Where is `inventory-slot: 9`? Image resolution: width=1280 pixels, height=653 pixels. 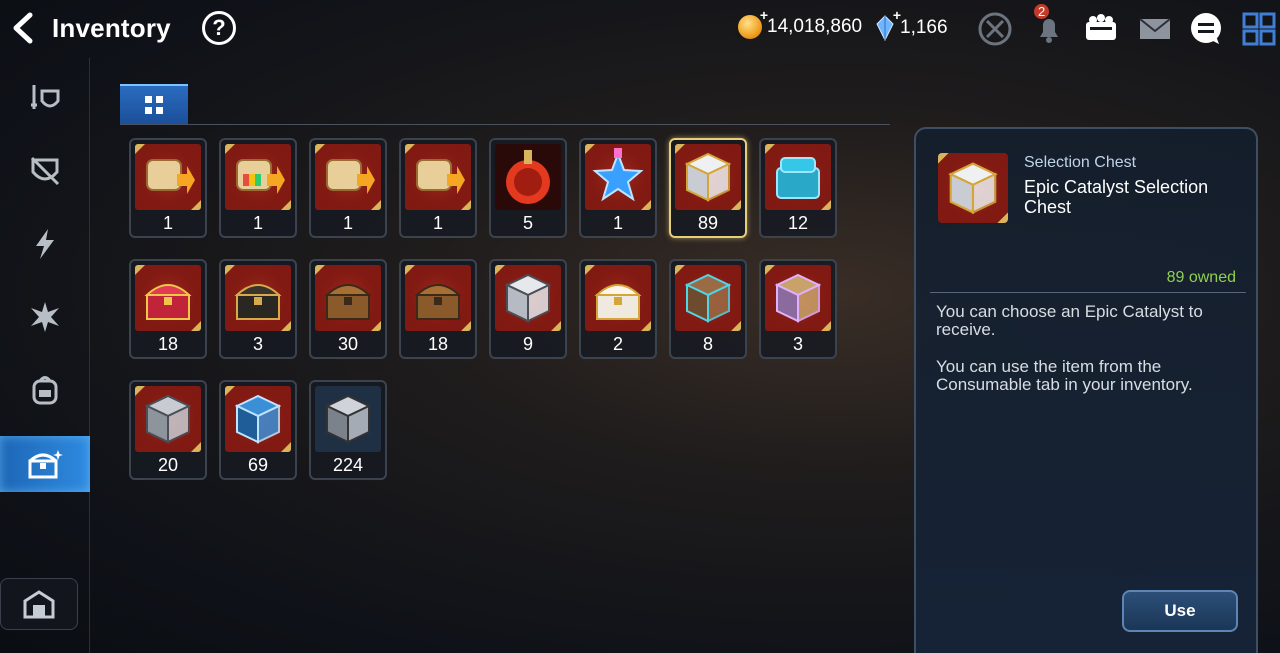
inventory-slot: 9 is located at coordinates (528, 309).